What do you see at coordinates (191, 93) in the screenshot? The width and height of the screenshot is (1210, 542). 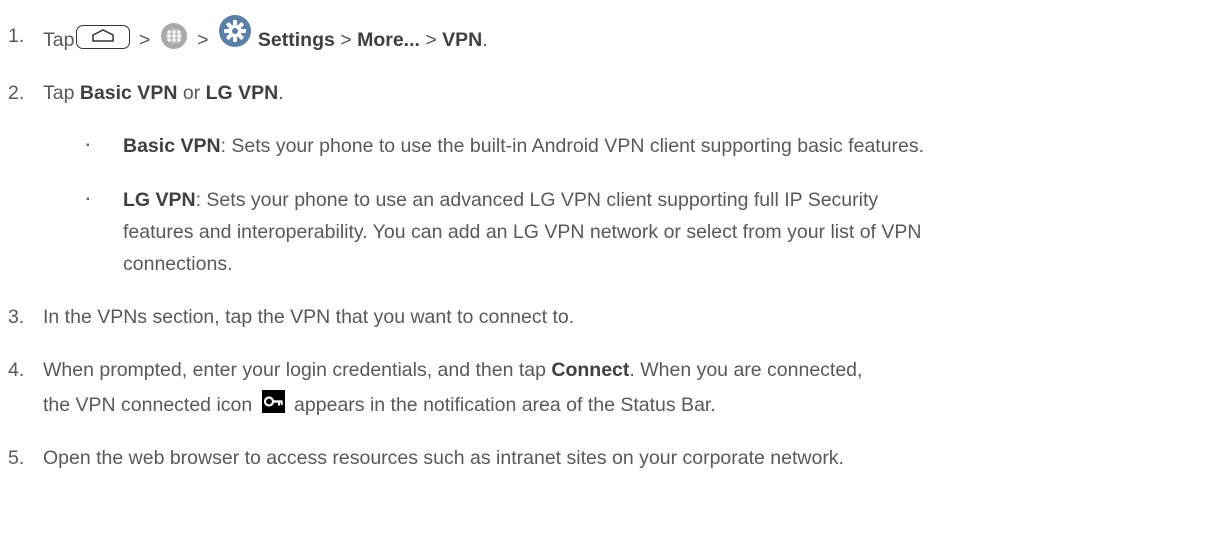 I see `step-text: or` at bounding box center [191, 93].